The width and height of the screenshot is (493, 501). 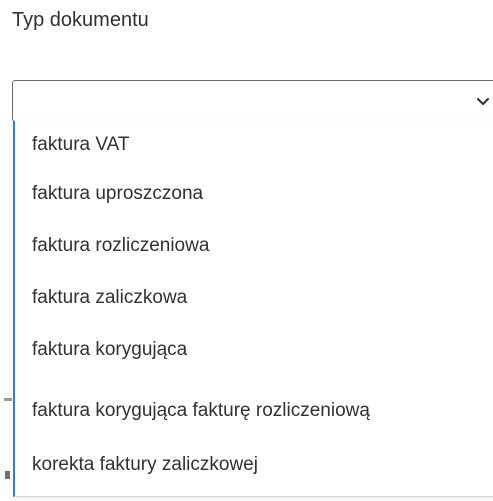 I want to click on option-faktura-zaliczkowa: faktura zaliczkowa, so click(x=109, y=298).